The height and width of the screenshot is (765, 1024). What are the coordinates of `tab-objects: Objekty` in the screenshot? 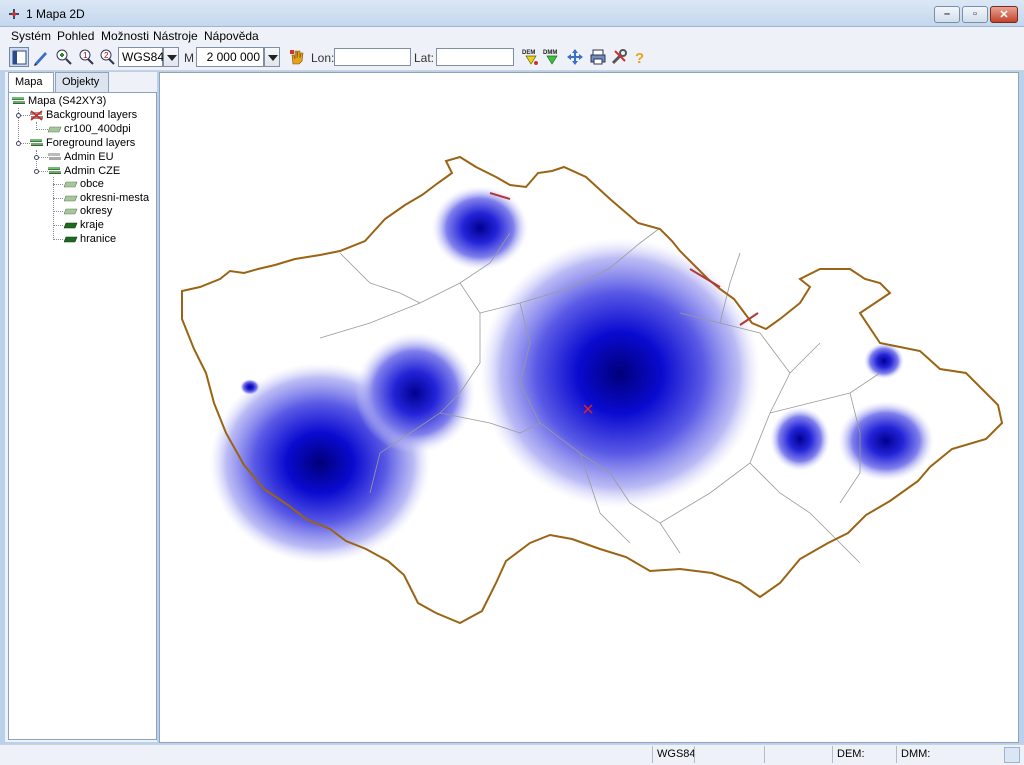 It's located at (82, 82).